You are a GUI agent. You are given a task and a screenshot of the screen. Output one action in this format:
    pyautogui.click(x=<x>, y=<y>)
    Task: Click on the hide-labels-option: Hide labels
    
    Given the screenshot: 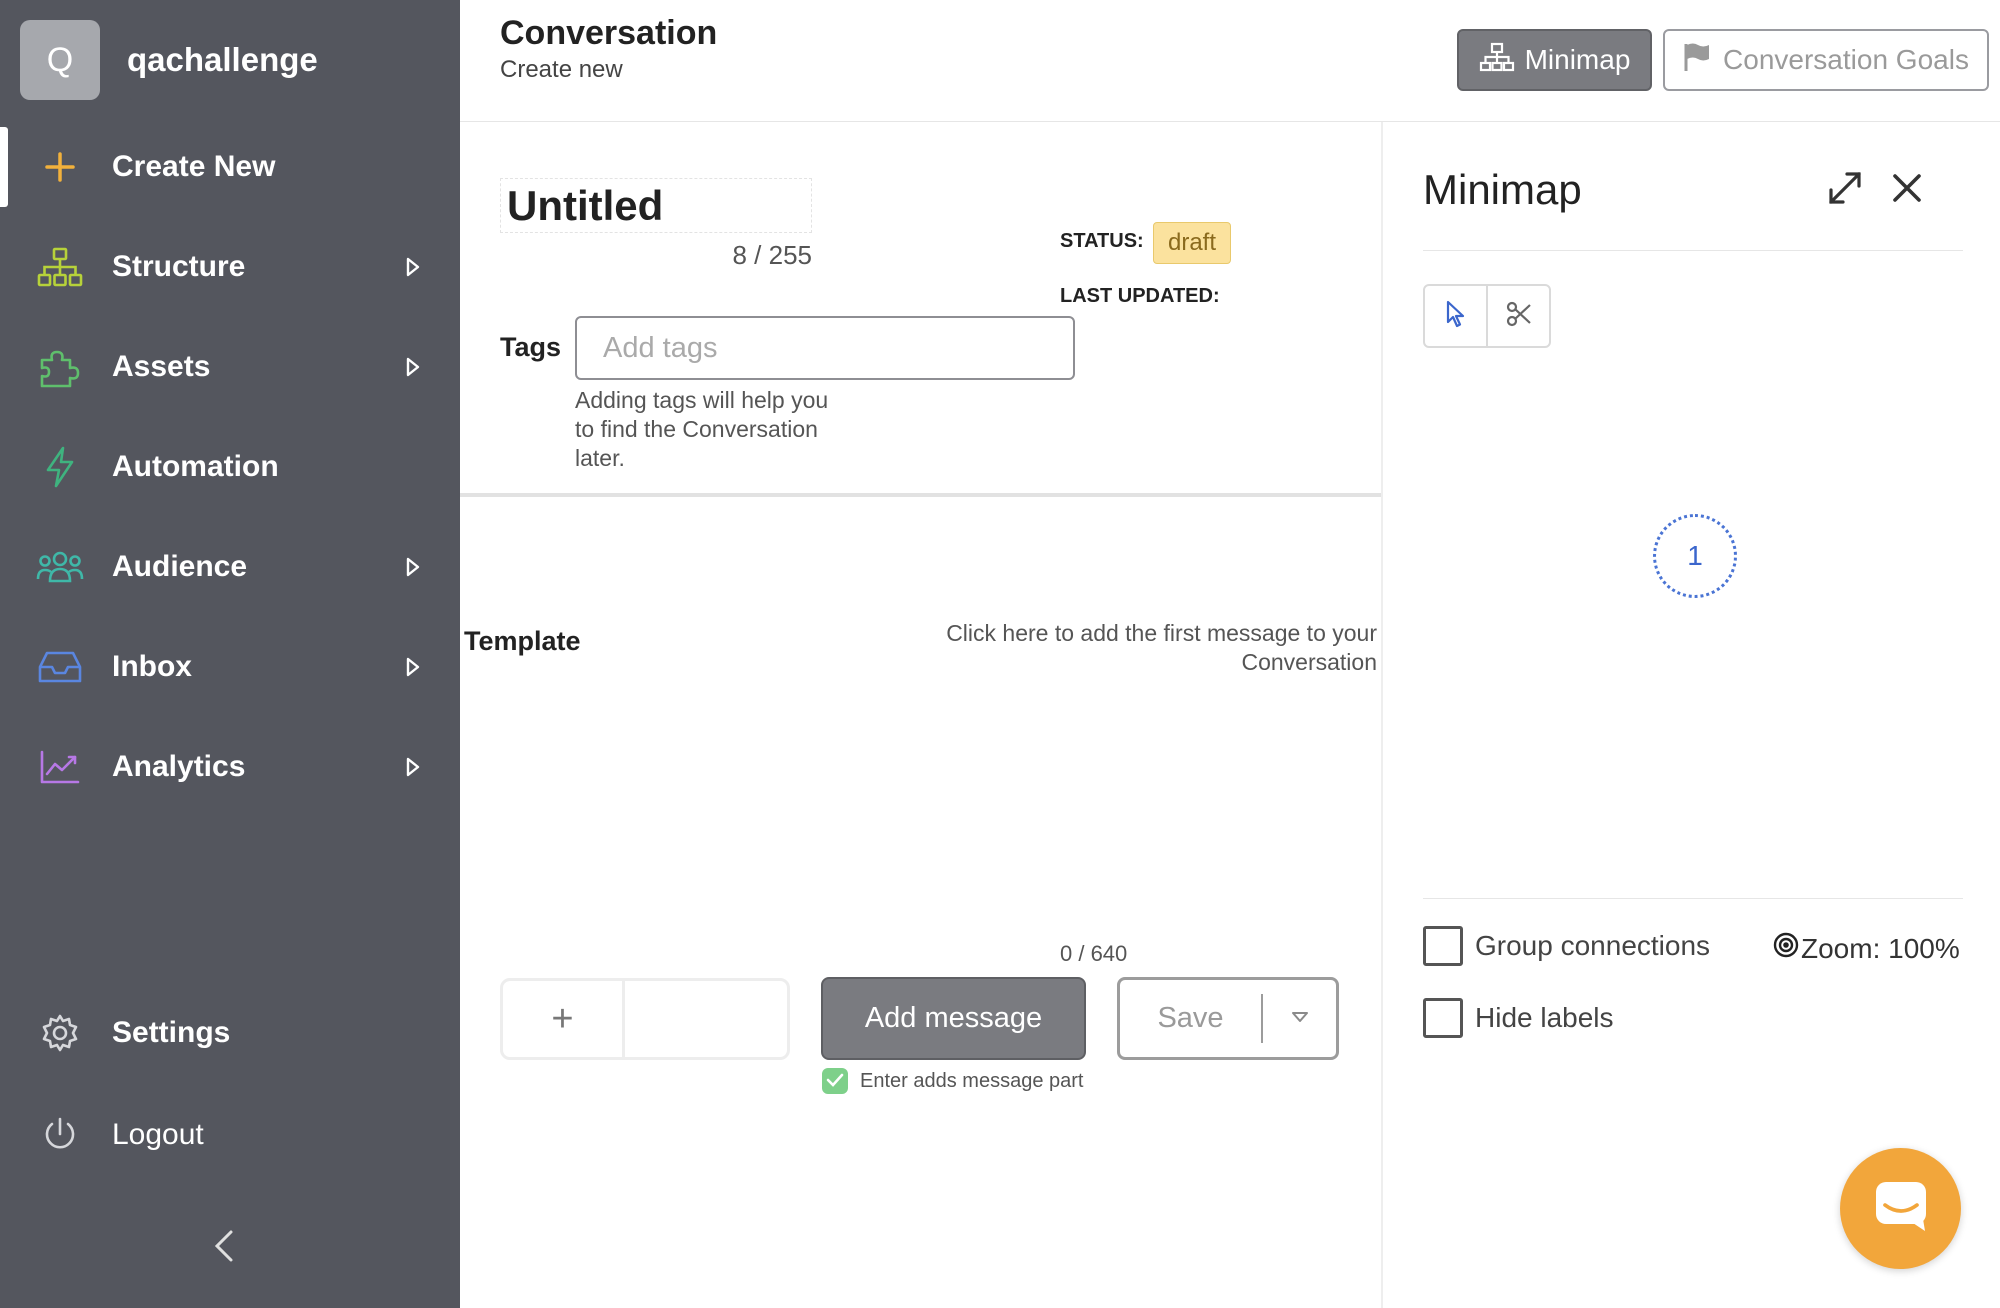 What is the action you would take?
    pyautogui.click(x=1518, y=1018)
    